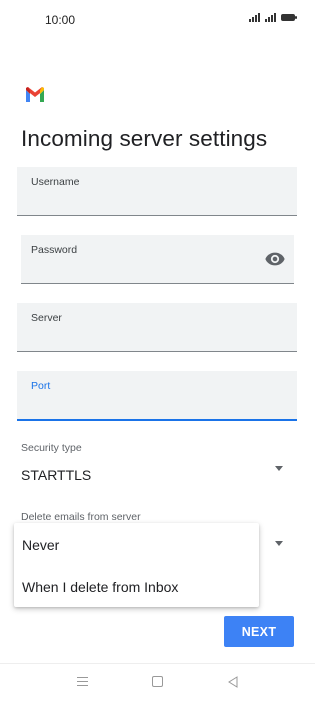 The image size is (320, 702). What do you see at coordinates (157, 191) in the screenshot?
I see `username-field: Username` at bounding box center [157, 191].